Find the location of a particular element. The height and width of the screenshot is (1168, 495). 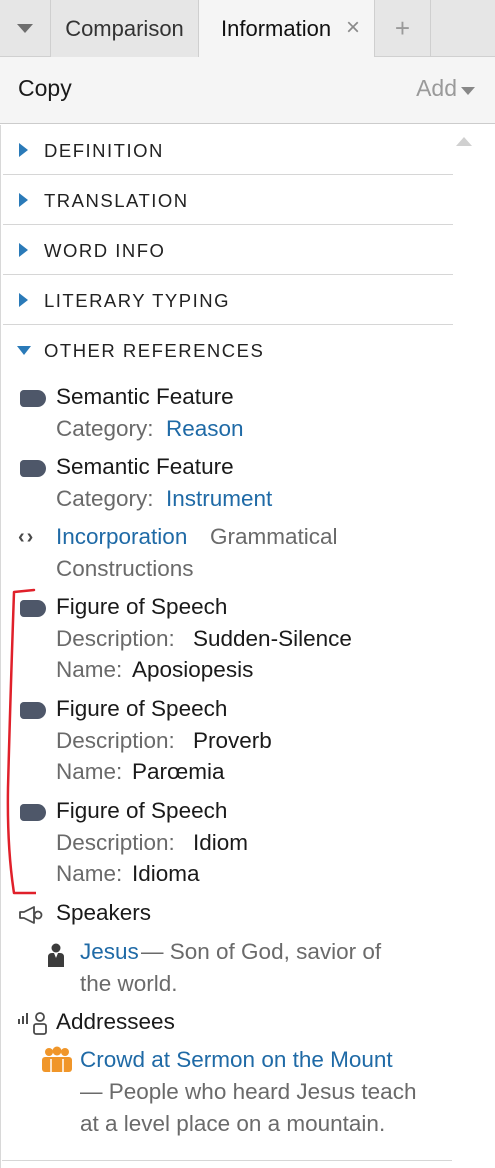

person-icon is located at coordinates (56, 955).